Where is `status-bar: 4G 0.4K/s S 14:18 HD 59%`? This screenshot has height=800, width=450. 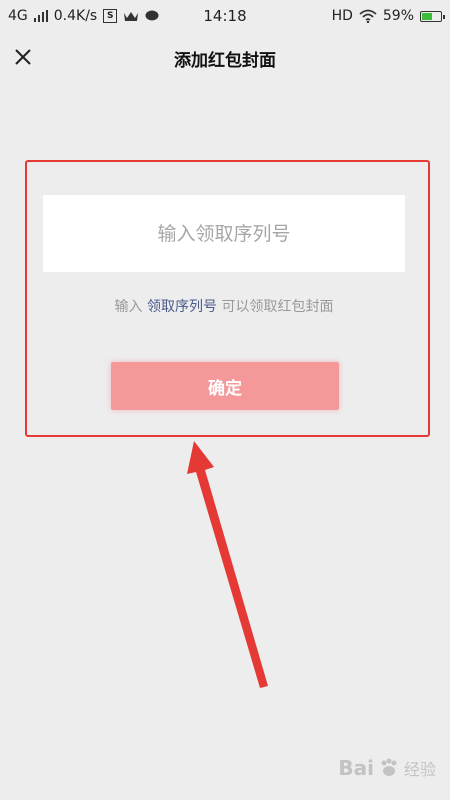 status-bar: 4G 0.4K/s S 14:18 HD 59% is located at coordinates (225, 16).